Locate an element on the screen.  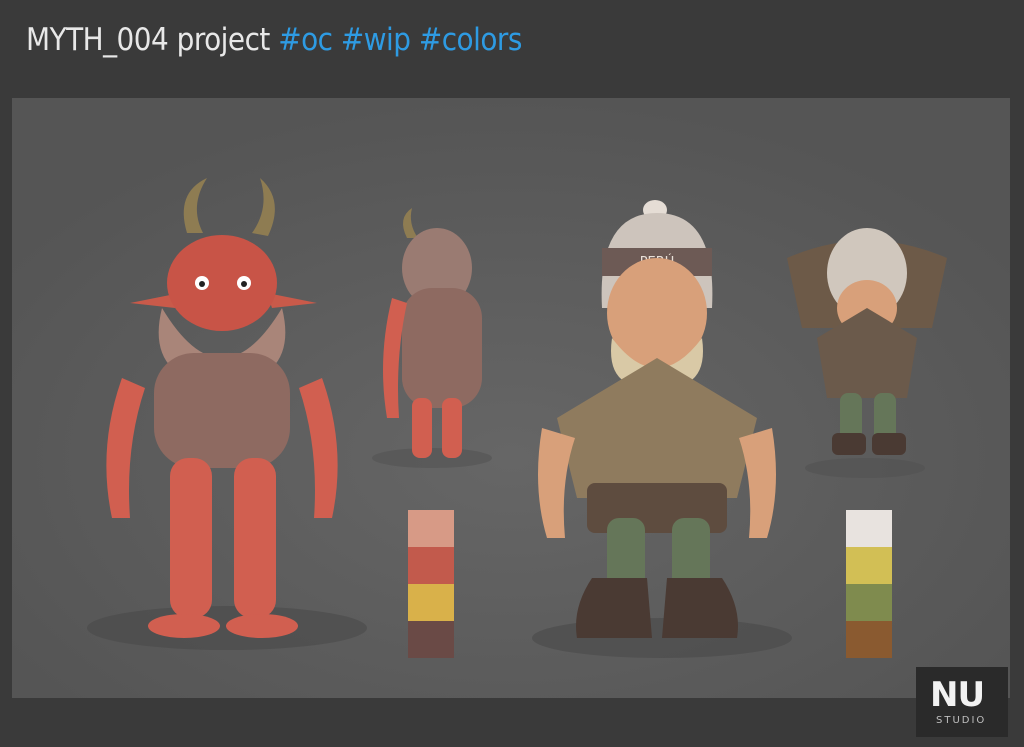
studio-logo: NU STUDIO is located at coordinates (962, 702).